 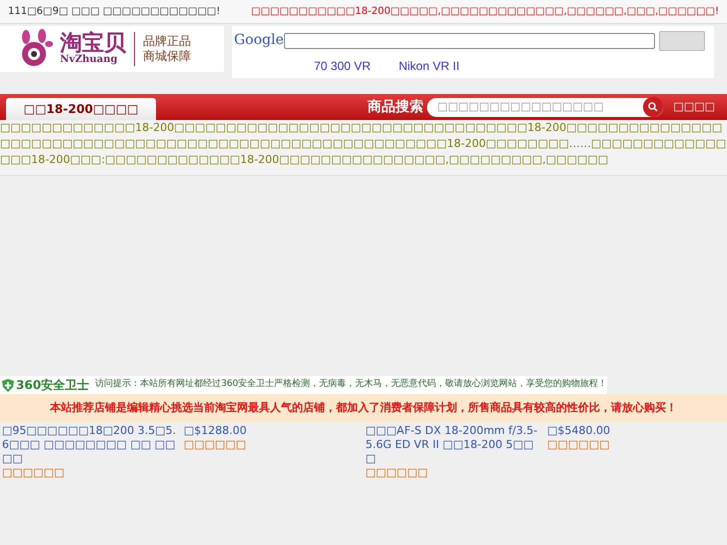 I want to click on search-field, so click(x=469, y=40).